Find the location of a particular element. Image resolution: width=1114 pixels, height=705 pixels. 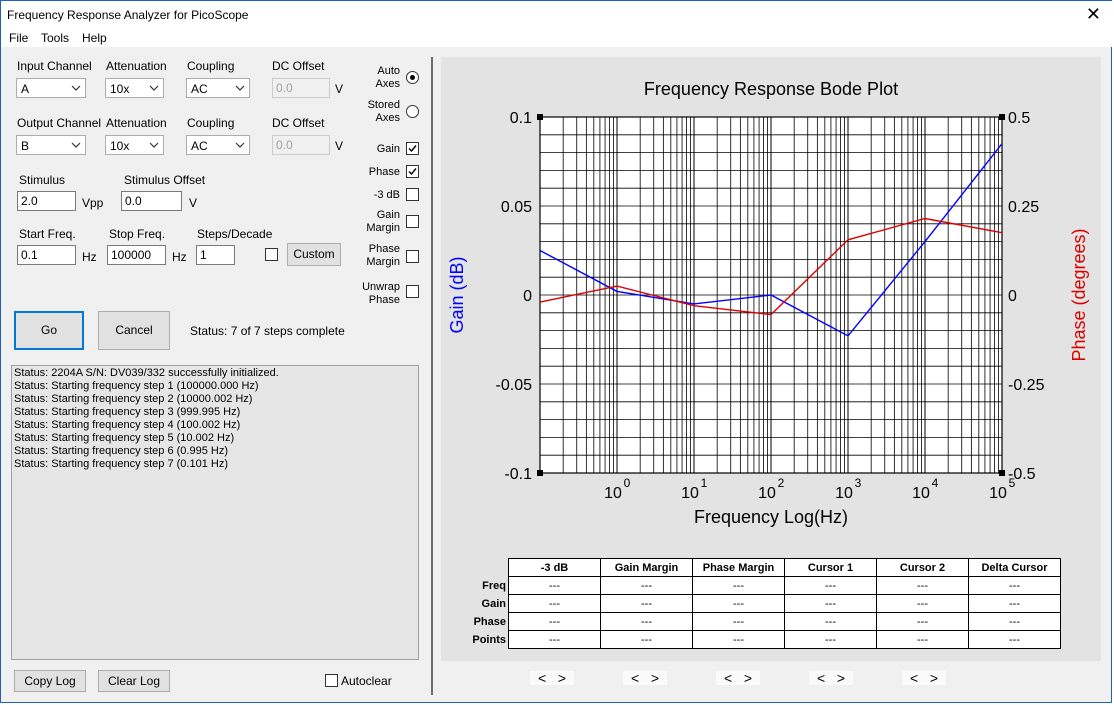

input-attenuation-select: 10x is located at coordinates (134, 88).